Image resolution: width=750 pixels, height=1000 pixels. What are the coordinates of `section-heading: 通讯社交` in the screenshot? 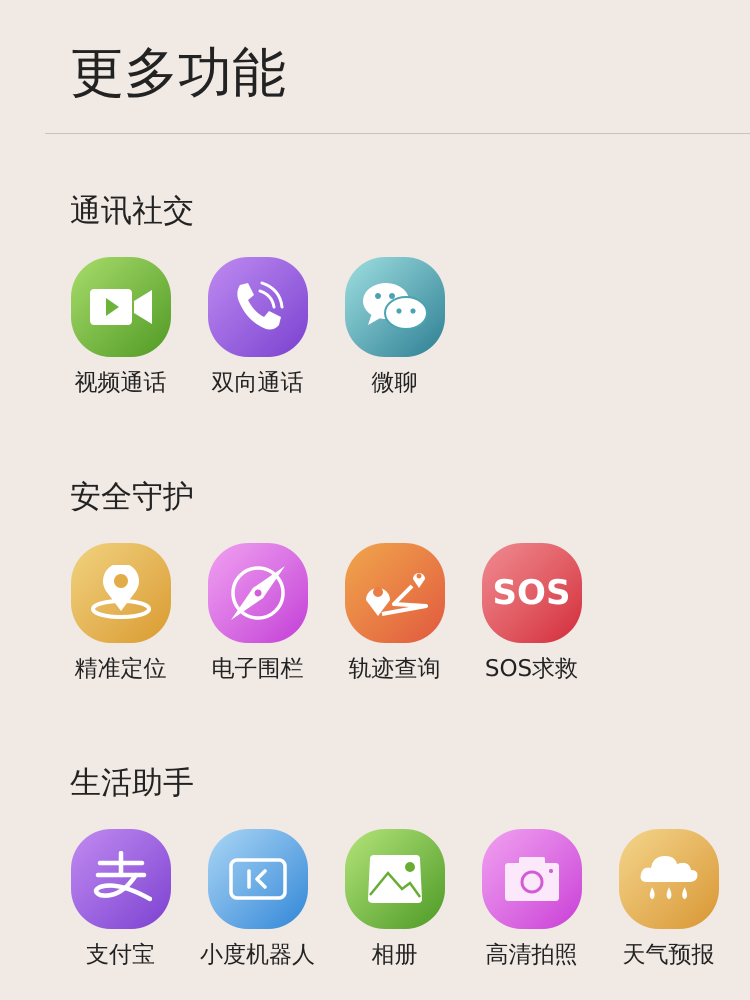 It's located at (132, 211).